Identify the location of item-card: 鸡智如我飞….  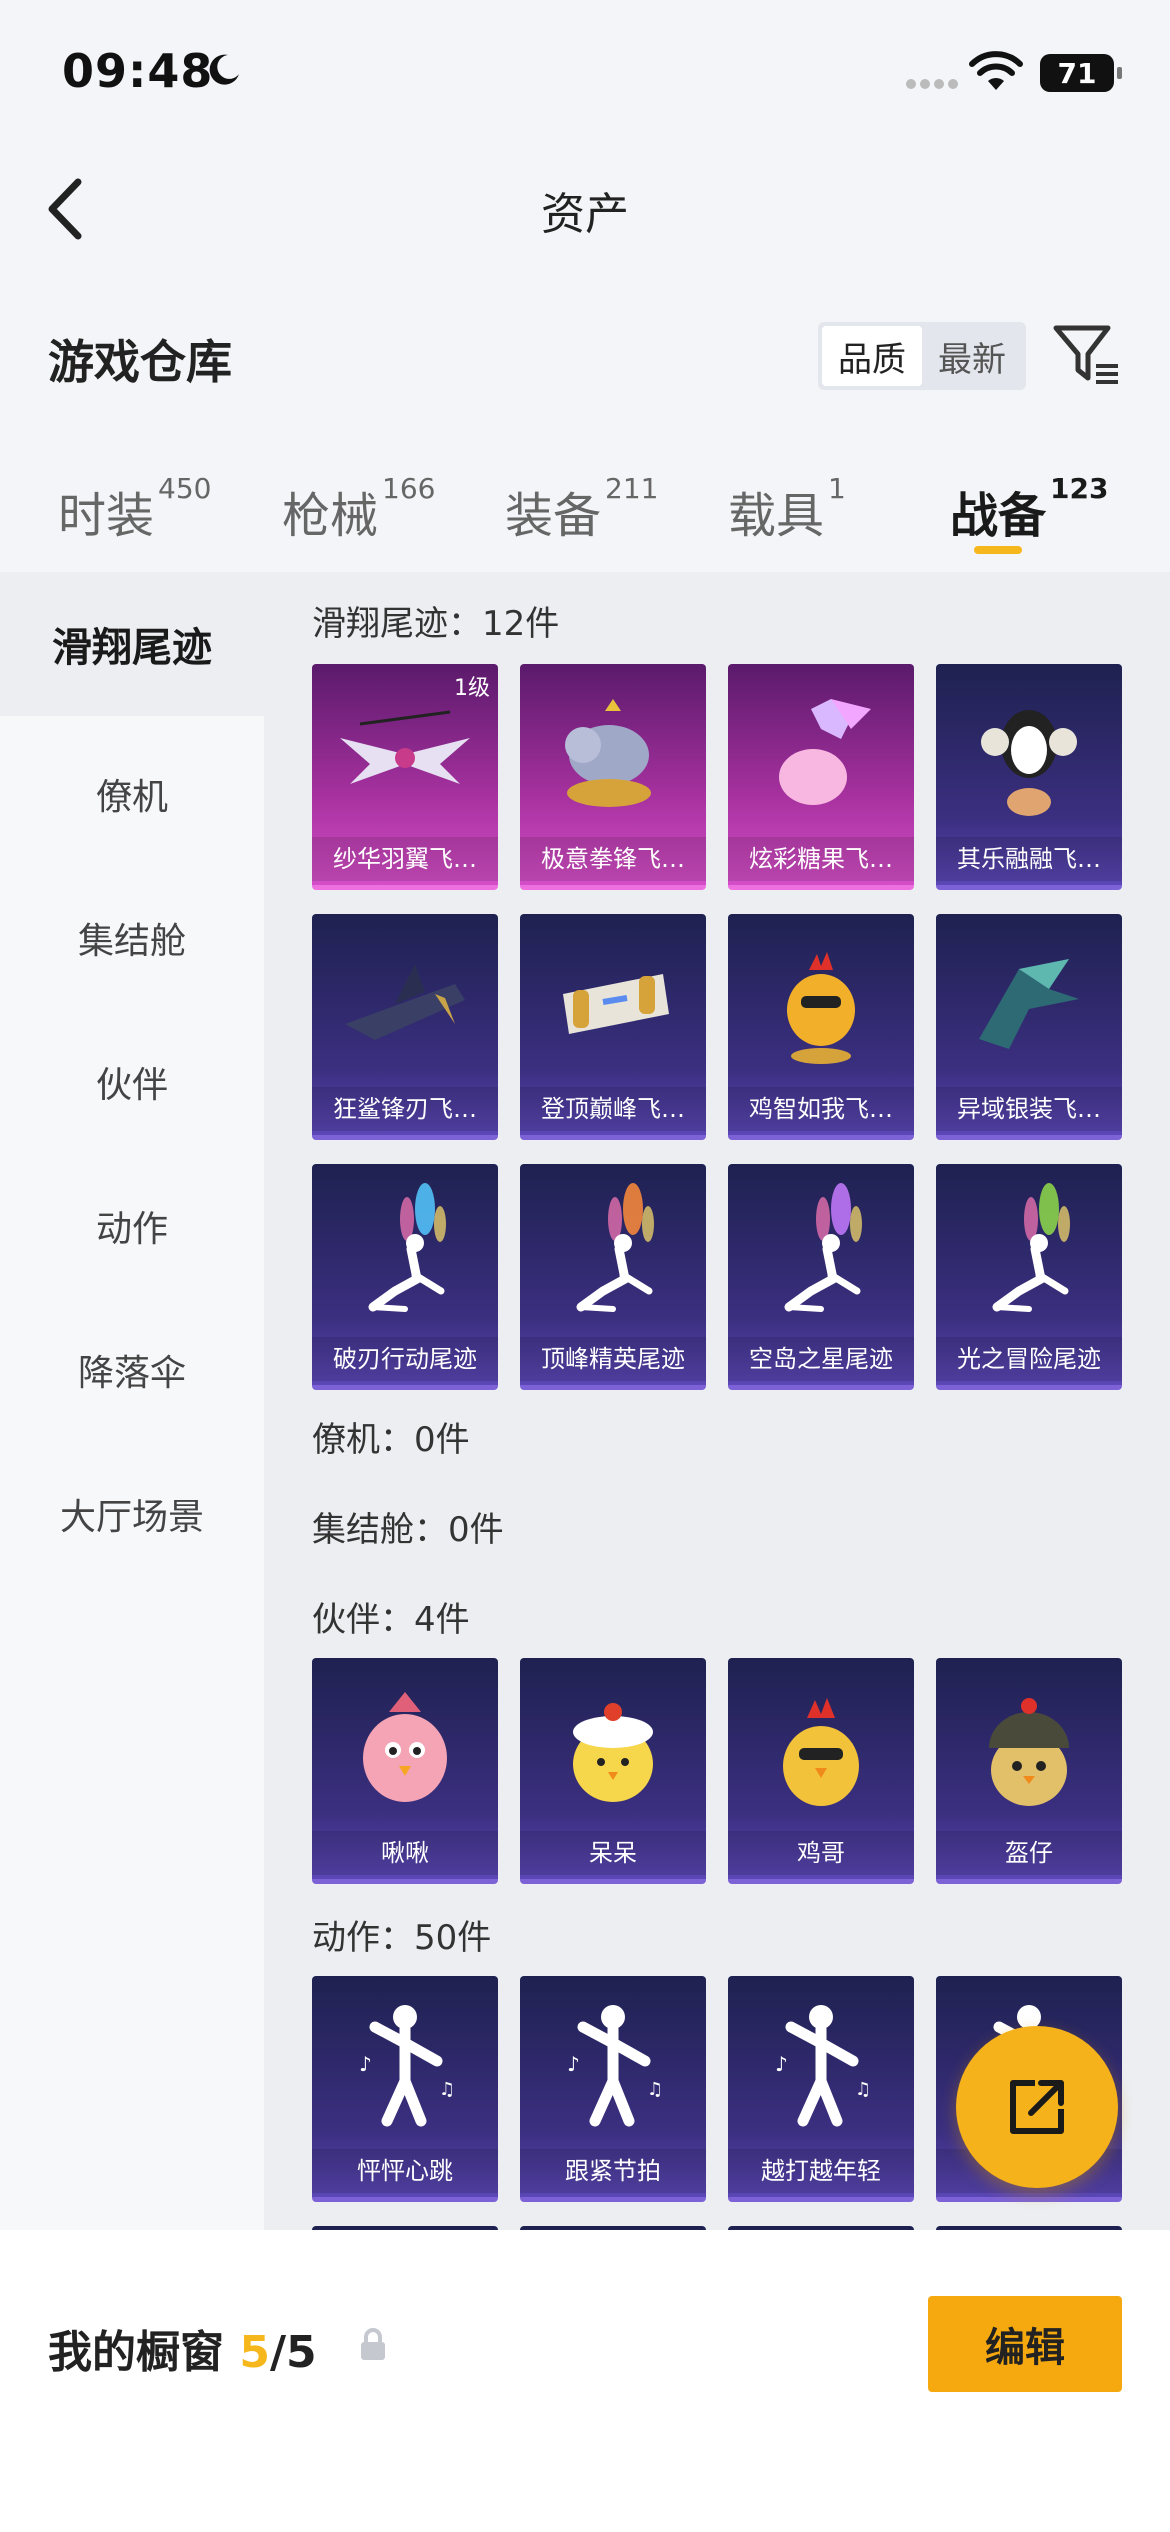
(821, 1027).